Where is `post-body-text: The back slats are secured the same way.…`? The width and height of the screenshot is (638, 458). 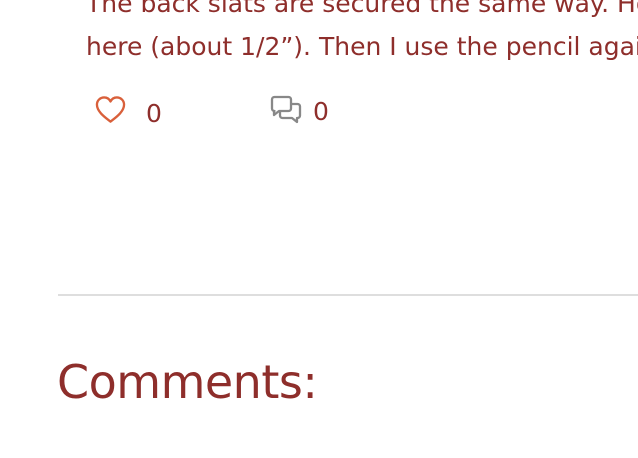 post-body-text: The back slats are secured the same way.… is located at coordinates (362, 34).